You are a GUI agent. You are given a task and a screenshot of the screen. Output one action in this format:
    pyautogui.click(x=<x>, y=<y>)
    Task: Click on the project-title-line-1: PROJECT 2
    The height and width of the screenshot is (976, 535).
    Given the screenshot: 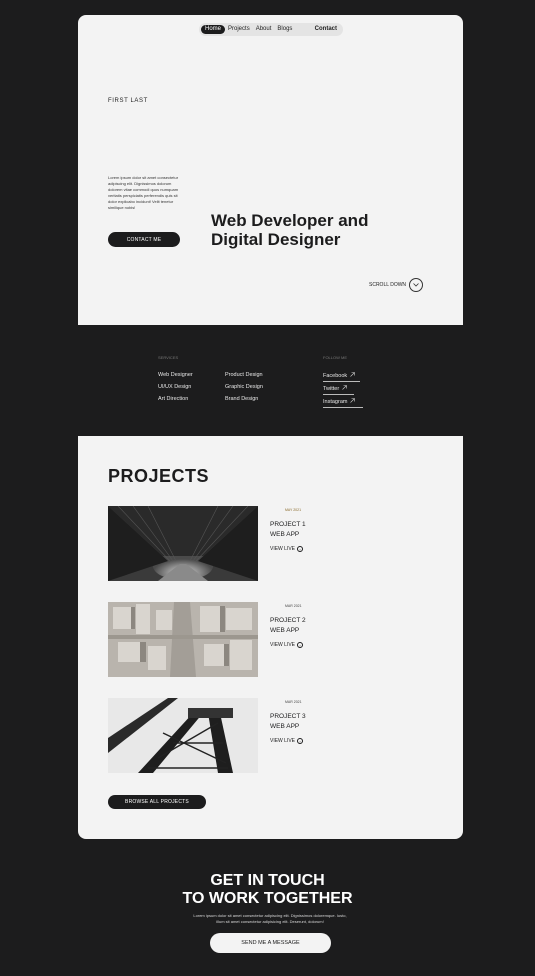 What is the action you would take?
    pyautogui.click(x=288, y=620)
    